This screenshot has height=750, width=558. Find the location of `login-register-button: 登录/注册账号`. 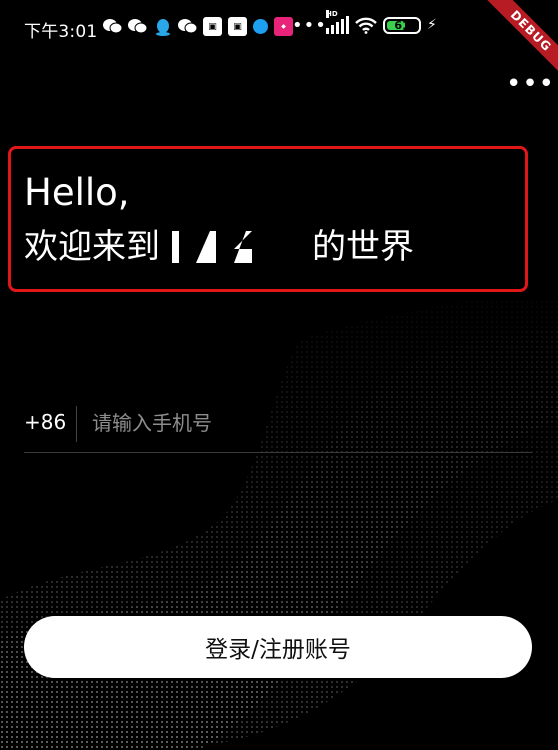

login-register-button: 登录/注册账号 is located at coordinates (278, 647).